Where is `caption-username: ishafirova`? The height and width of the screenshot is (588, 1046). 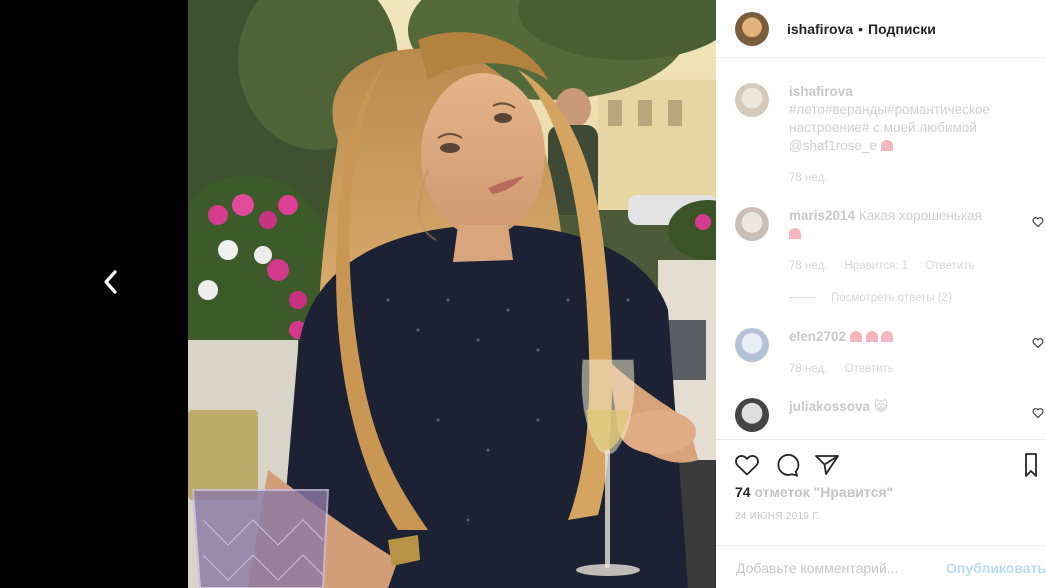 caption-username: ishafirova is located at coordinates (901, 92).